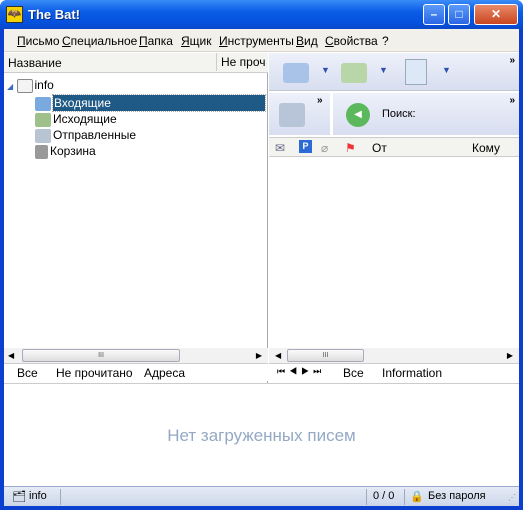 The width and height of the screenshot is (523, 510). Describe the element at coordinates (156, 41) in the screenshot. I see `menu-folder: Папка` at that location.